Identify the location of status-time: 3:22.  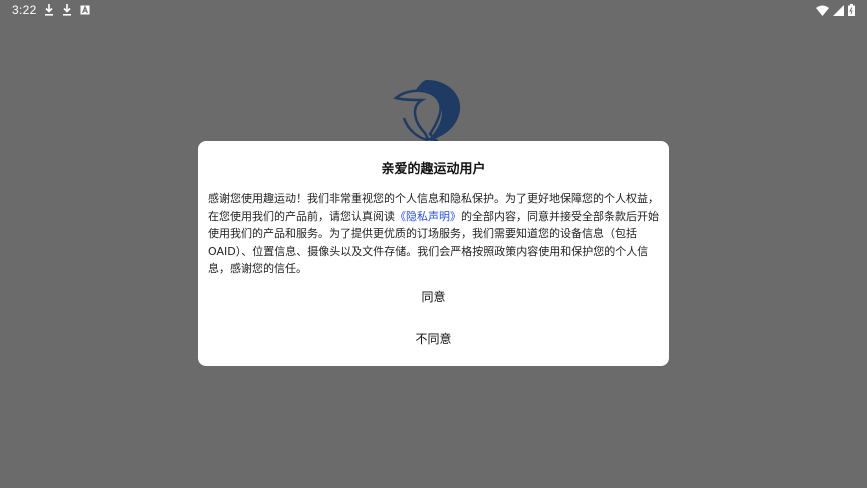
(24, 10).